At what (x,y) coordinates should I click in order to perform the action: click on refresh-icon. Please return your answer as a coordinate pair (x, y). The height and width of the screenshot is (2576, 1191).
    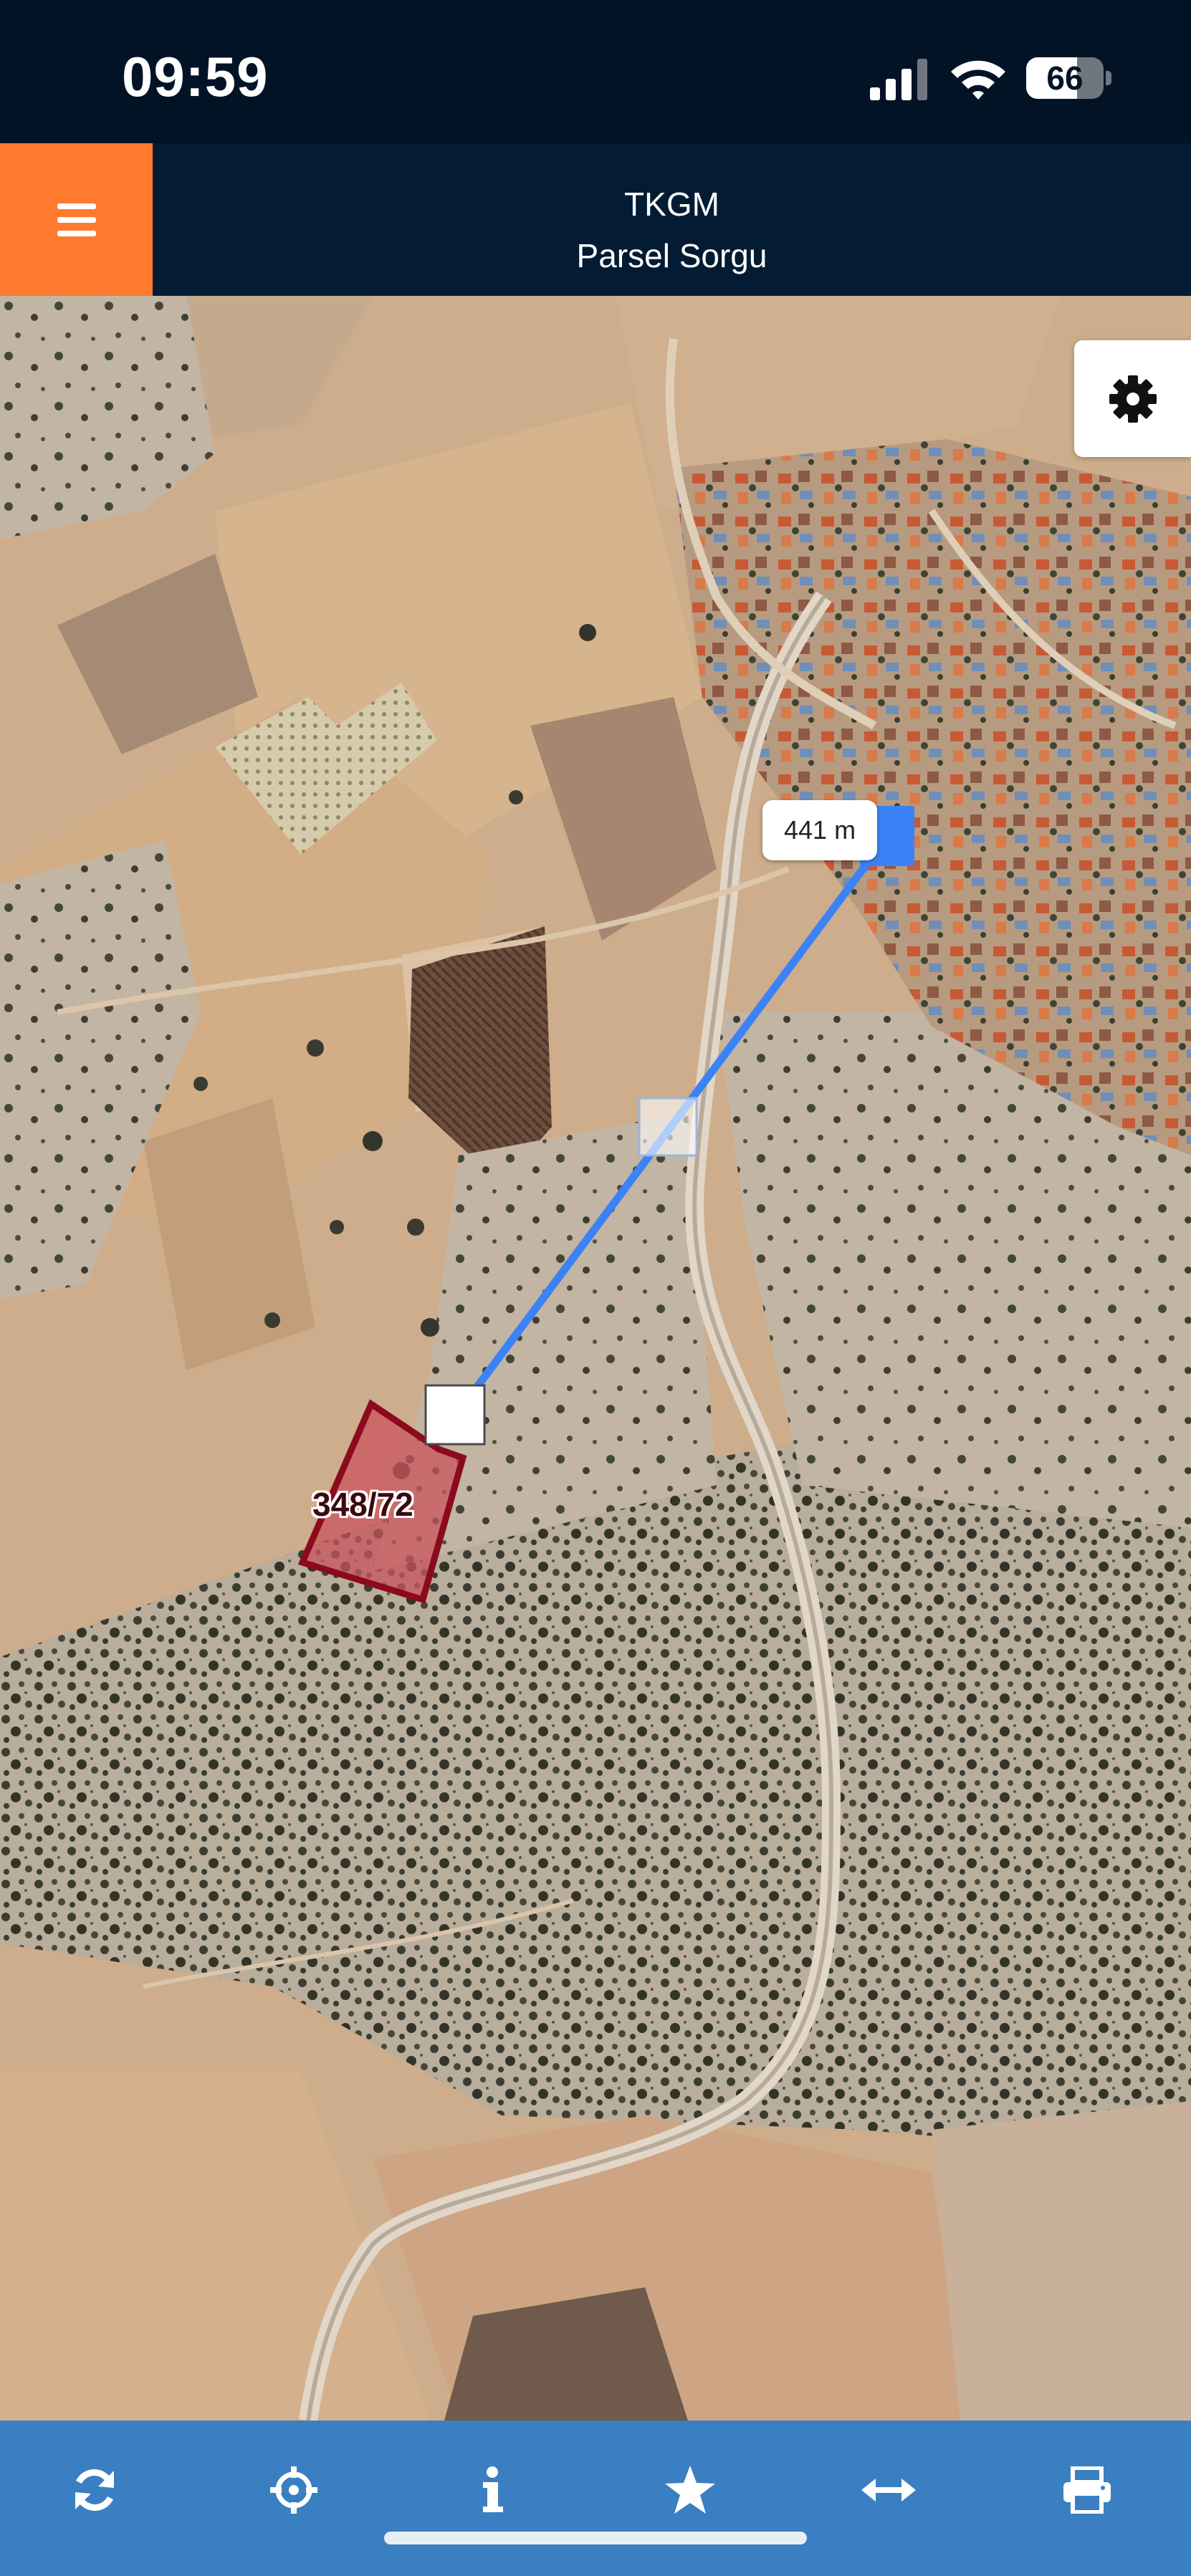
    Looking at the image, I should click on (94, 2490).